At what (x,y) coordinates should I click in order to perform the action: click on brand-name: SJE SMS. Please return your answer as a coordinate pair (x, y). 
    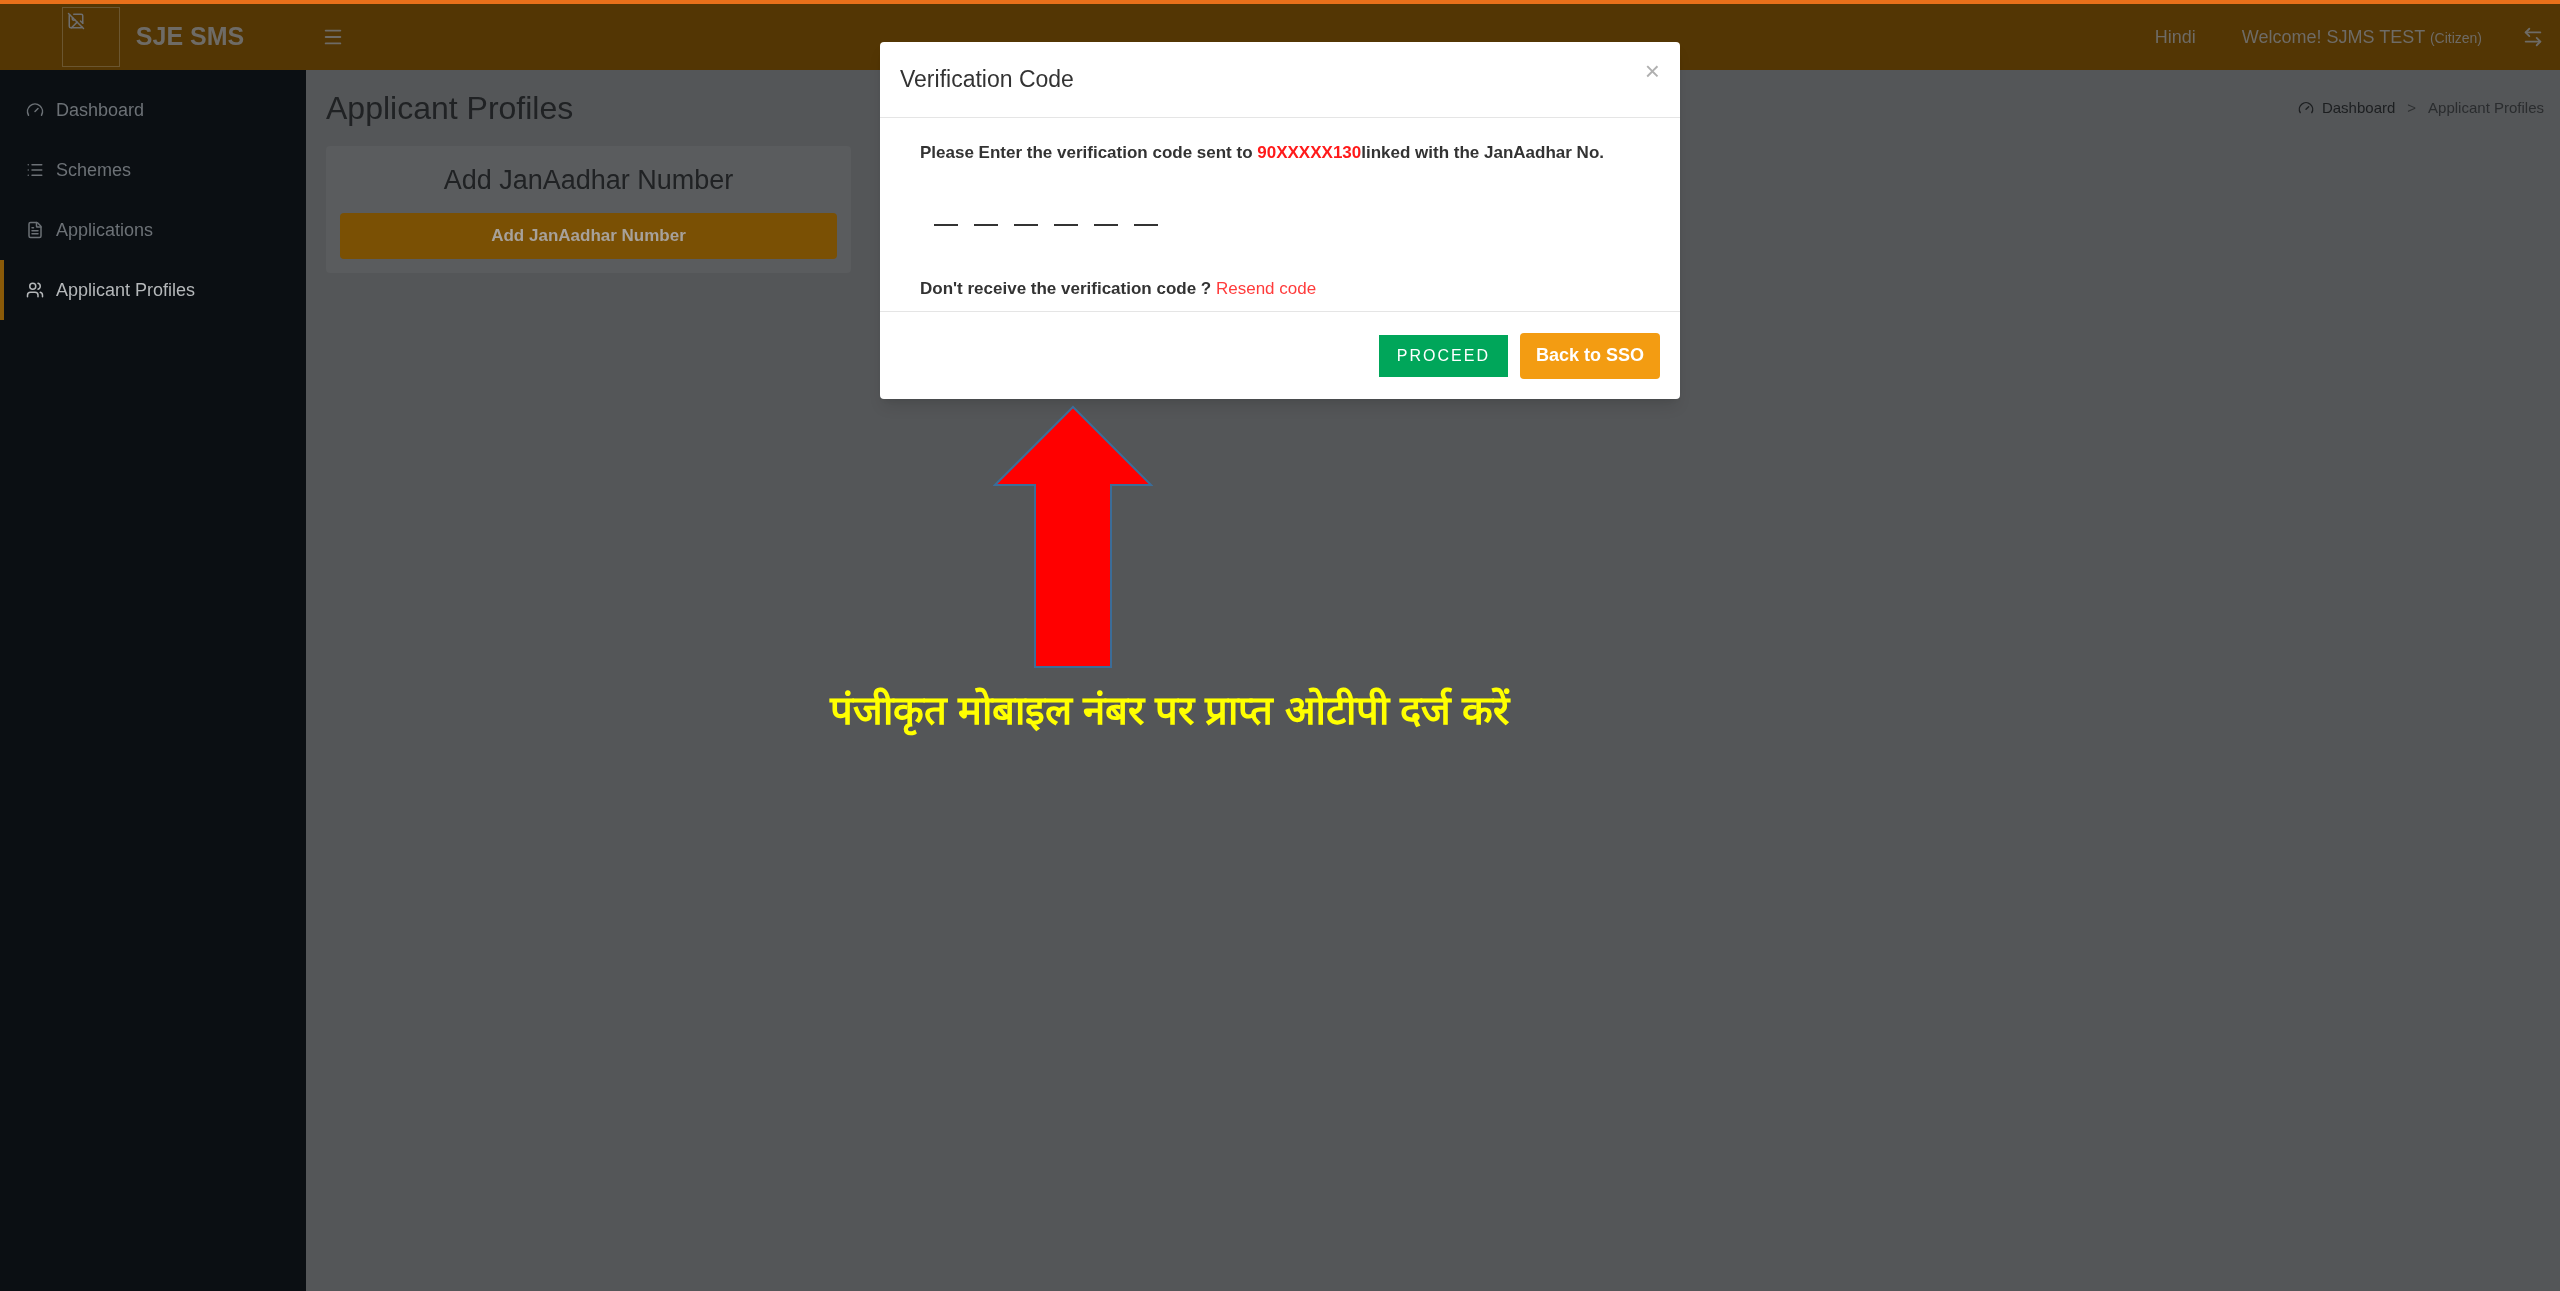
    Looking at the image, I should click on (190, 37).